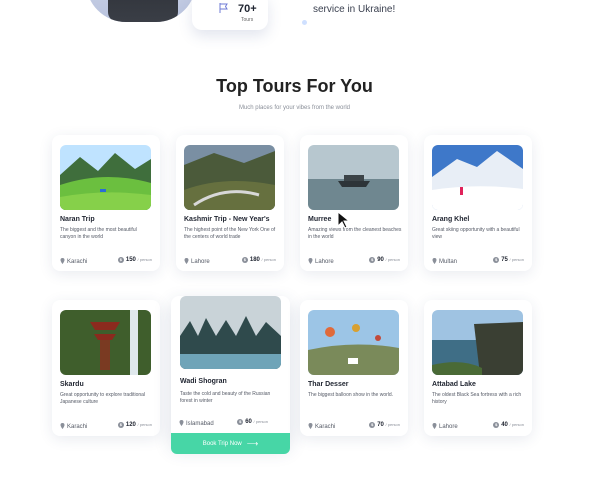  I want to click on tour-price: $75 / person, so click(508, 260).